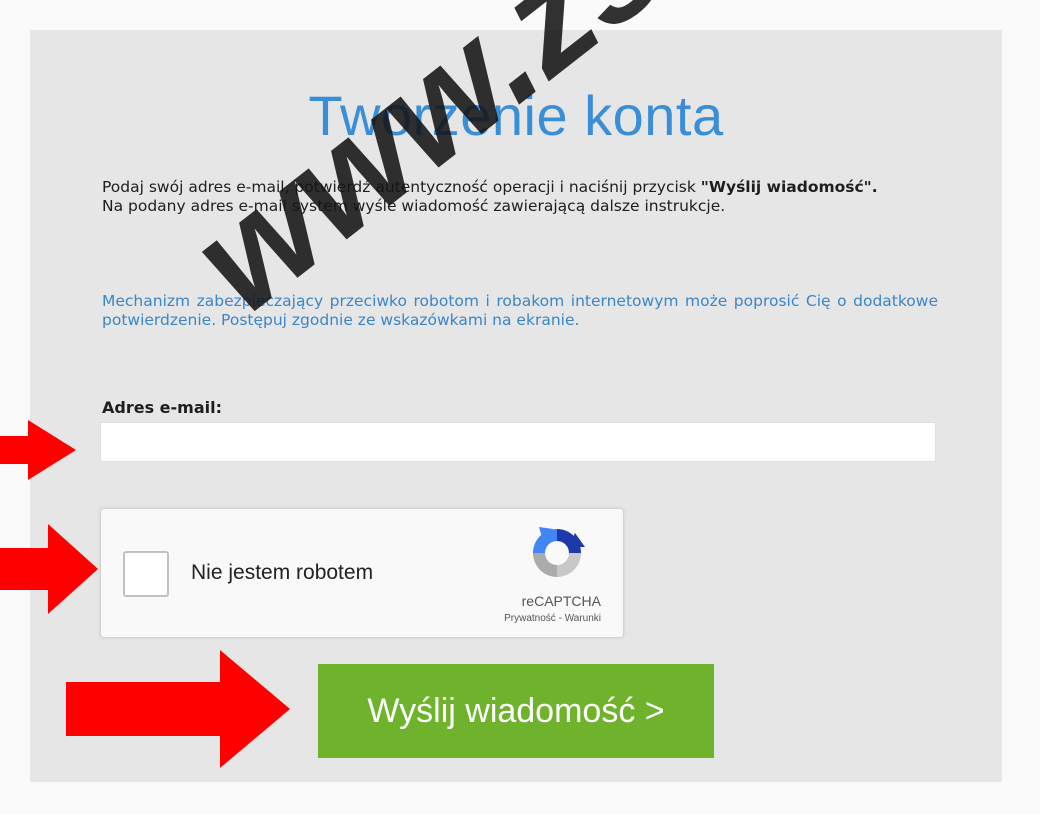 The image size is (1040, 814). I want to click on instructions-button-ref: "Wyślij wiadomość"., so click(789, 187).